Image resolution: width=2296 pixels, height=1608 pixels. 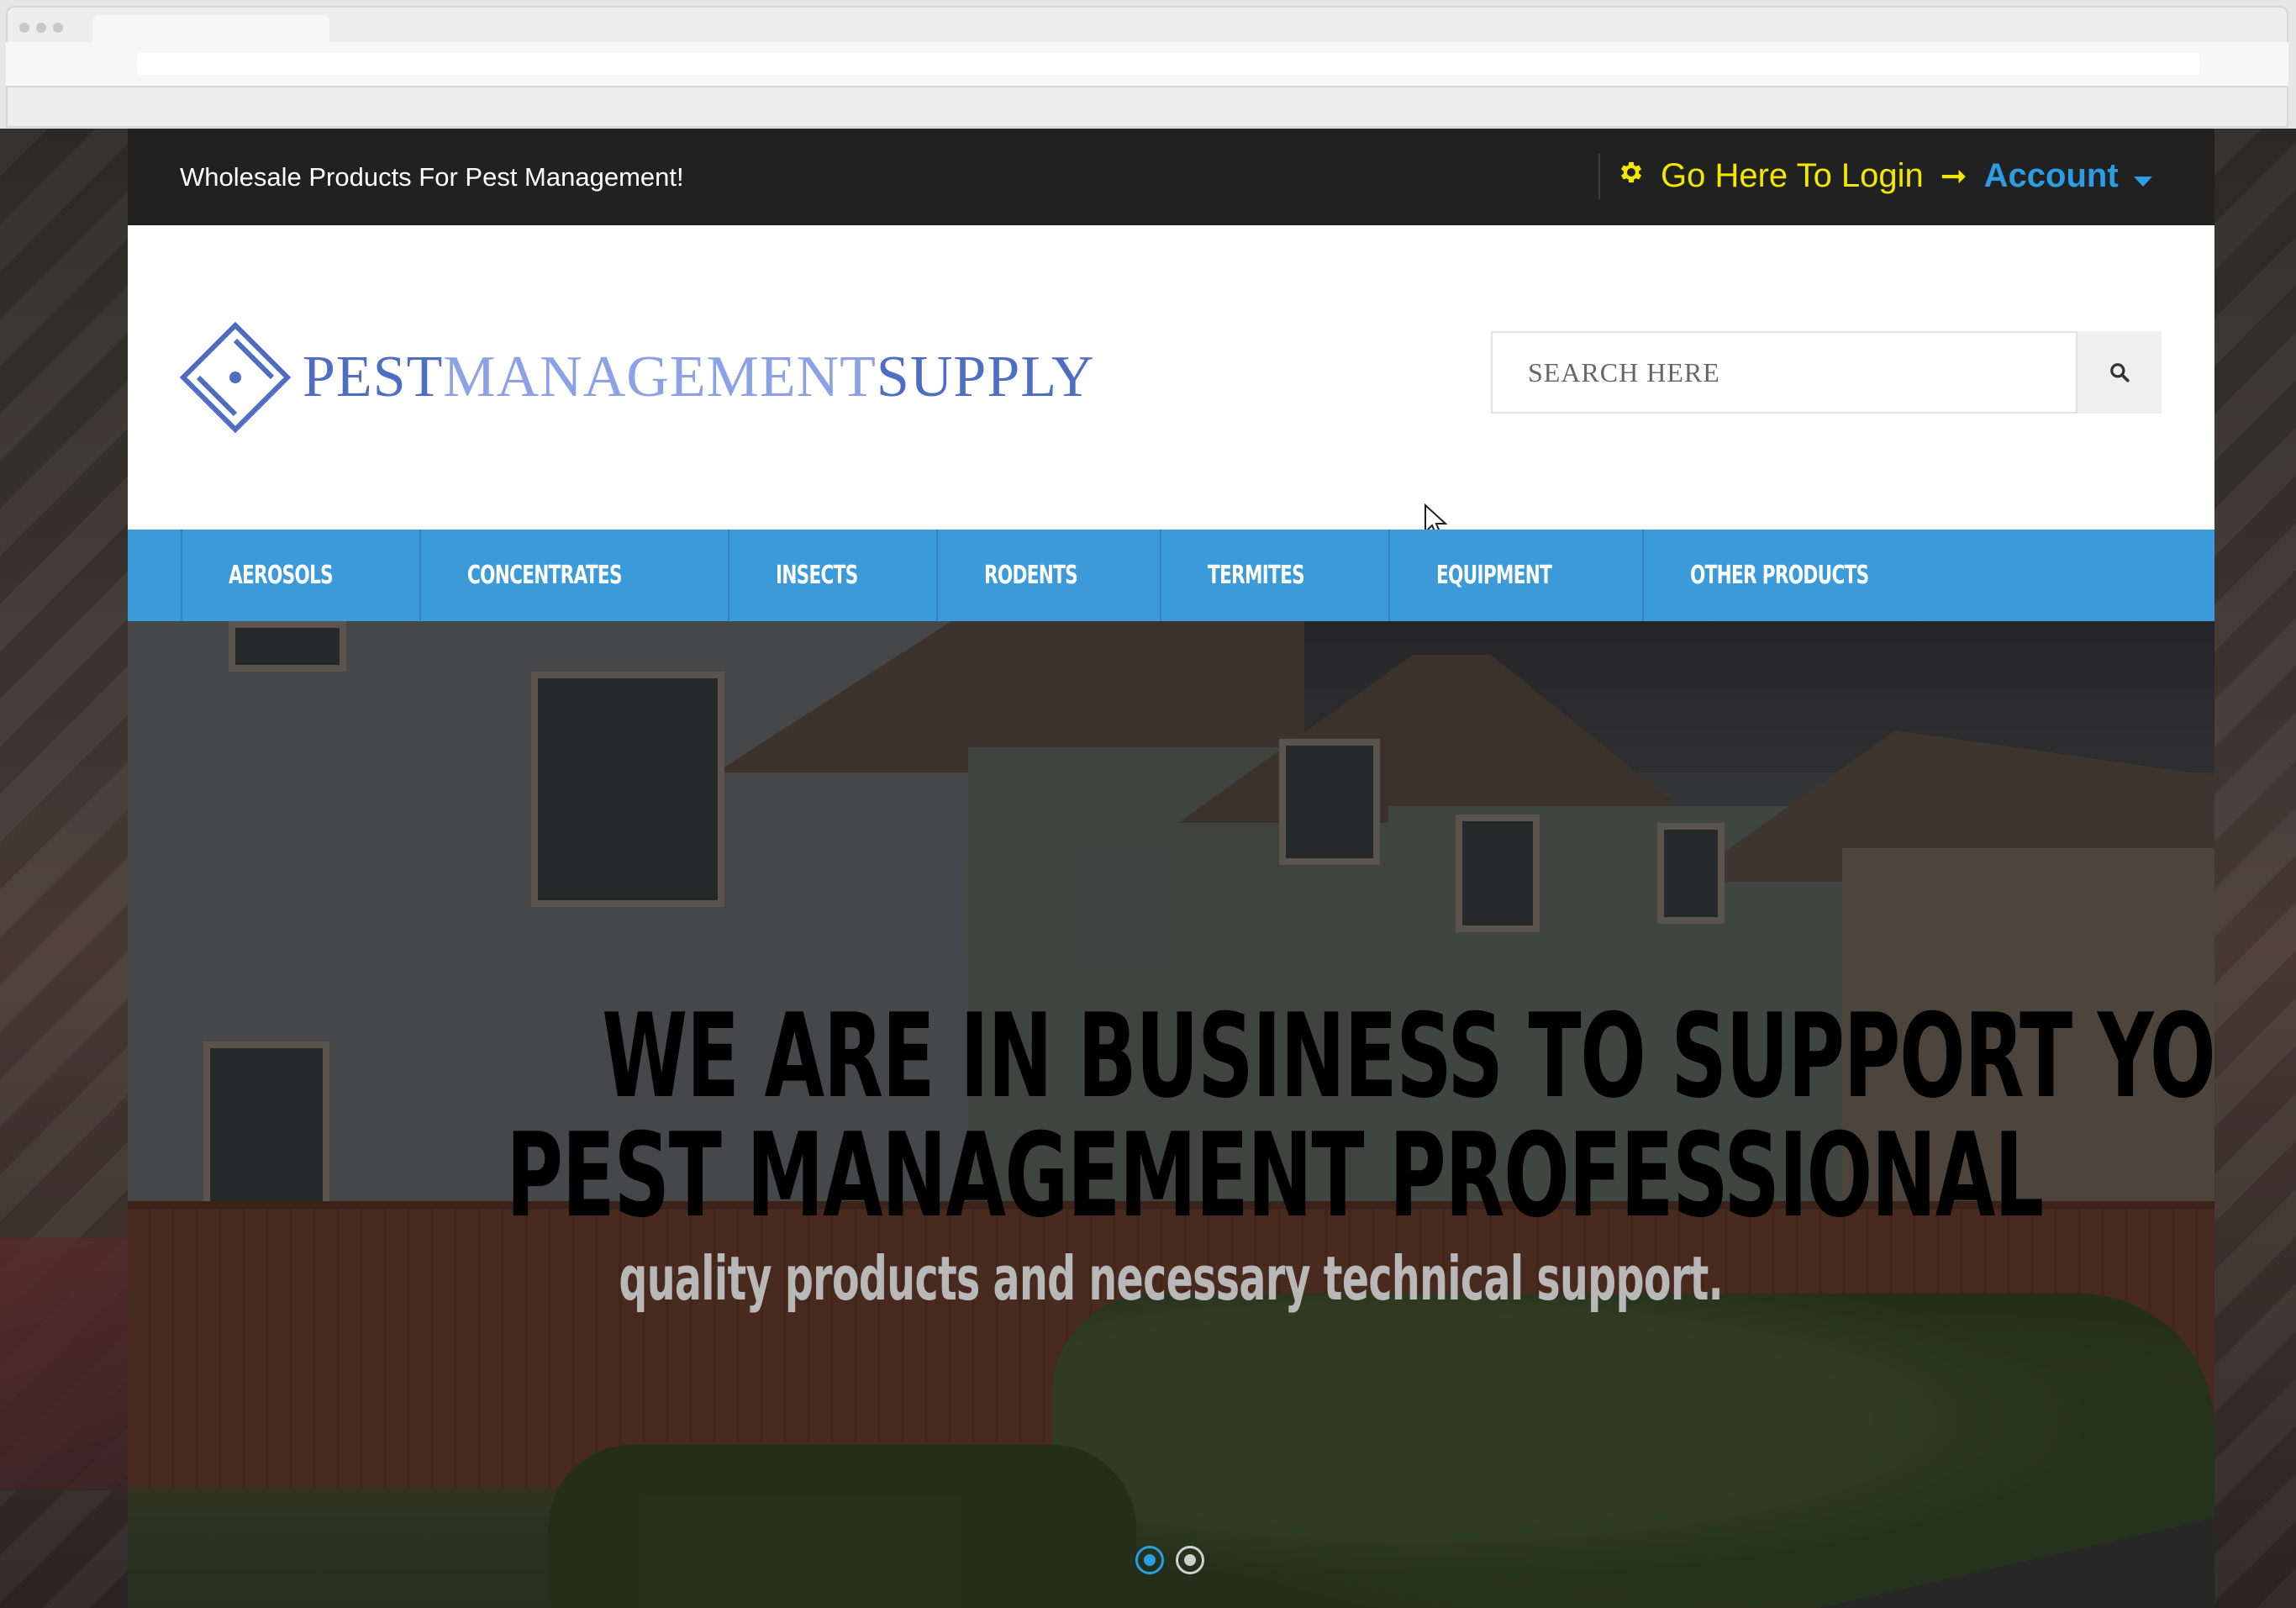 What do you see at coordinates (1813, 575) in the screenshot?
I see `nav-item-other-products: OTHER PRODUCTS` at bounding box center [1813, 575].